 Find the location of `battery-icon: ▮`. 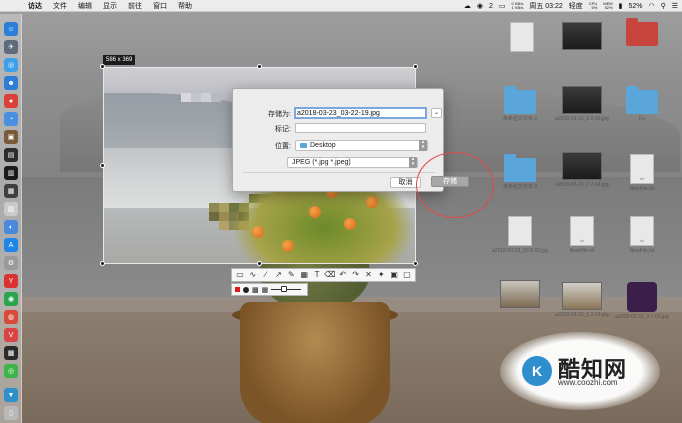

battery-icon: ▮ is located at coordinates (621, 6).